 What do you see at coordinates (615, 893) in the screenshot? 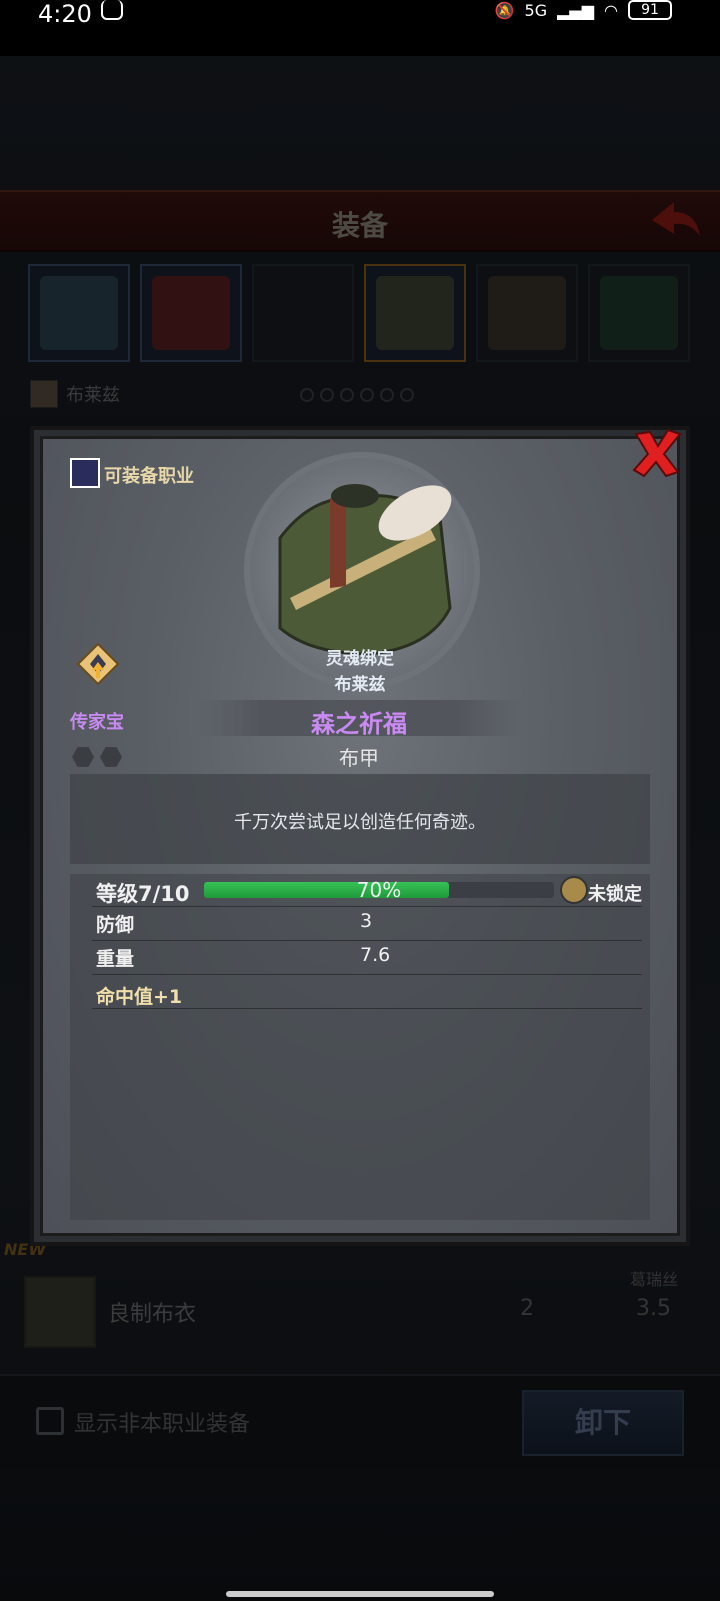
I see `lock-status-label: 未锁定` at bounding box center [615, 893].